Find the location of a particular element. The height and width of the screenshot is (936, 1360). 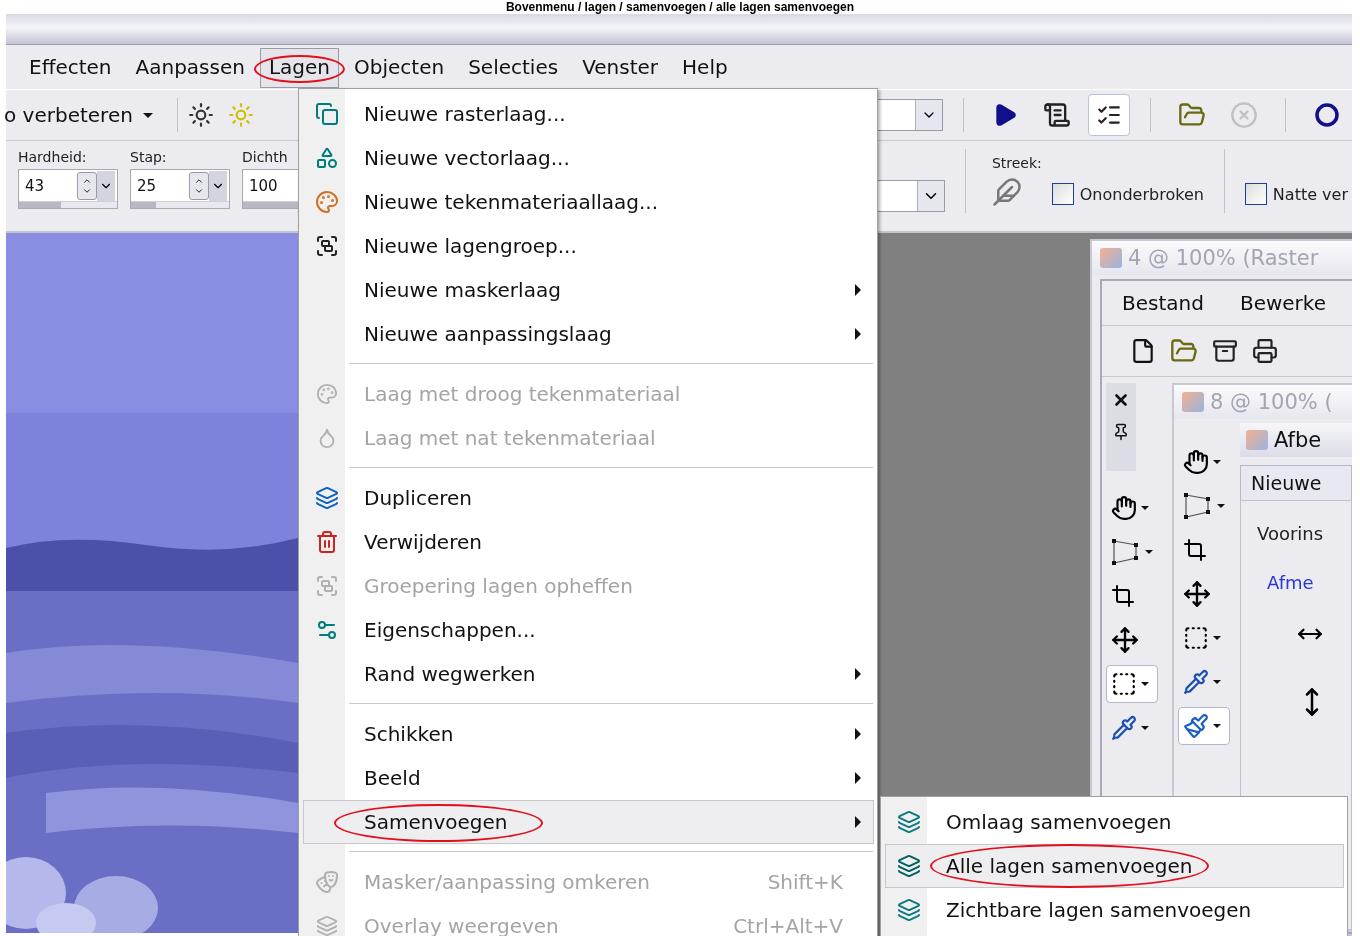

shortcut-text: Shift+K is located at coordinates (805, 882).